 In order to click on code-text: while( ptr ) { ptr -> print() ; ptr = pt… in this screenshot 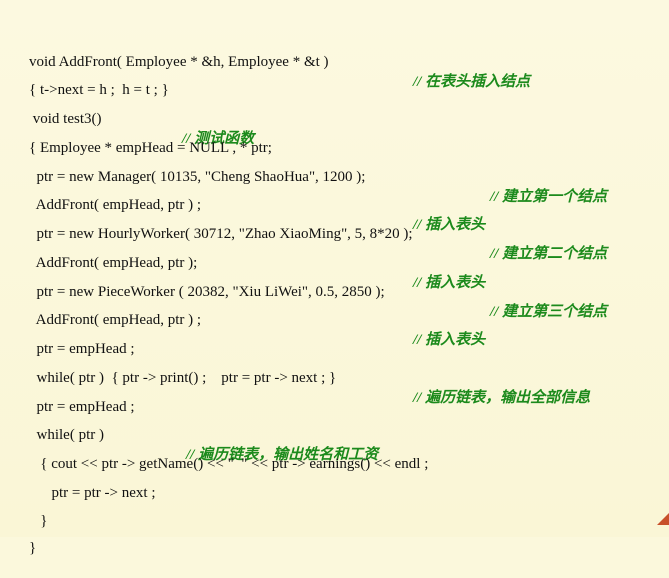, I will do `click(183, 378)`.